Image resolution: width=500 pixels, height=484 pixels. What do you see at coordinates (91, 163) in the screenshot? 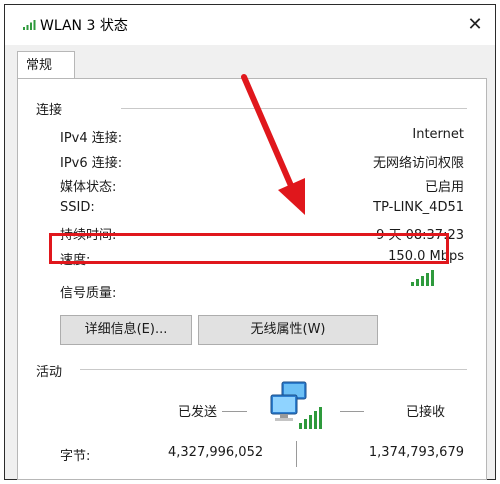
I see `ipv6-label: IPv6 连接:` at bounding box center [91, 163].